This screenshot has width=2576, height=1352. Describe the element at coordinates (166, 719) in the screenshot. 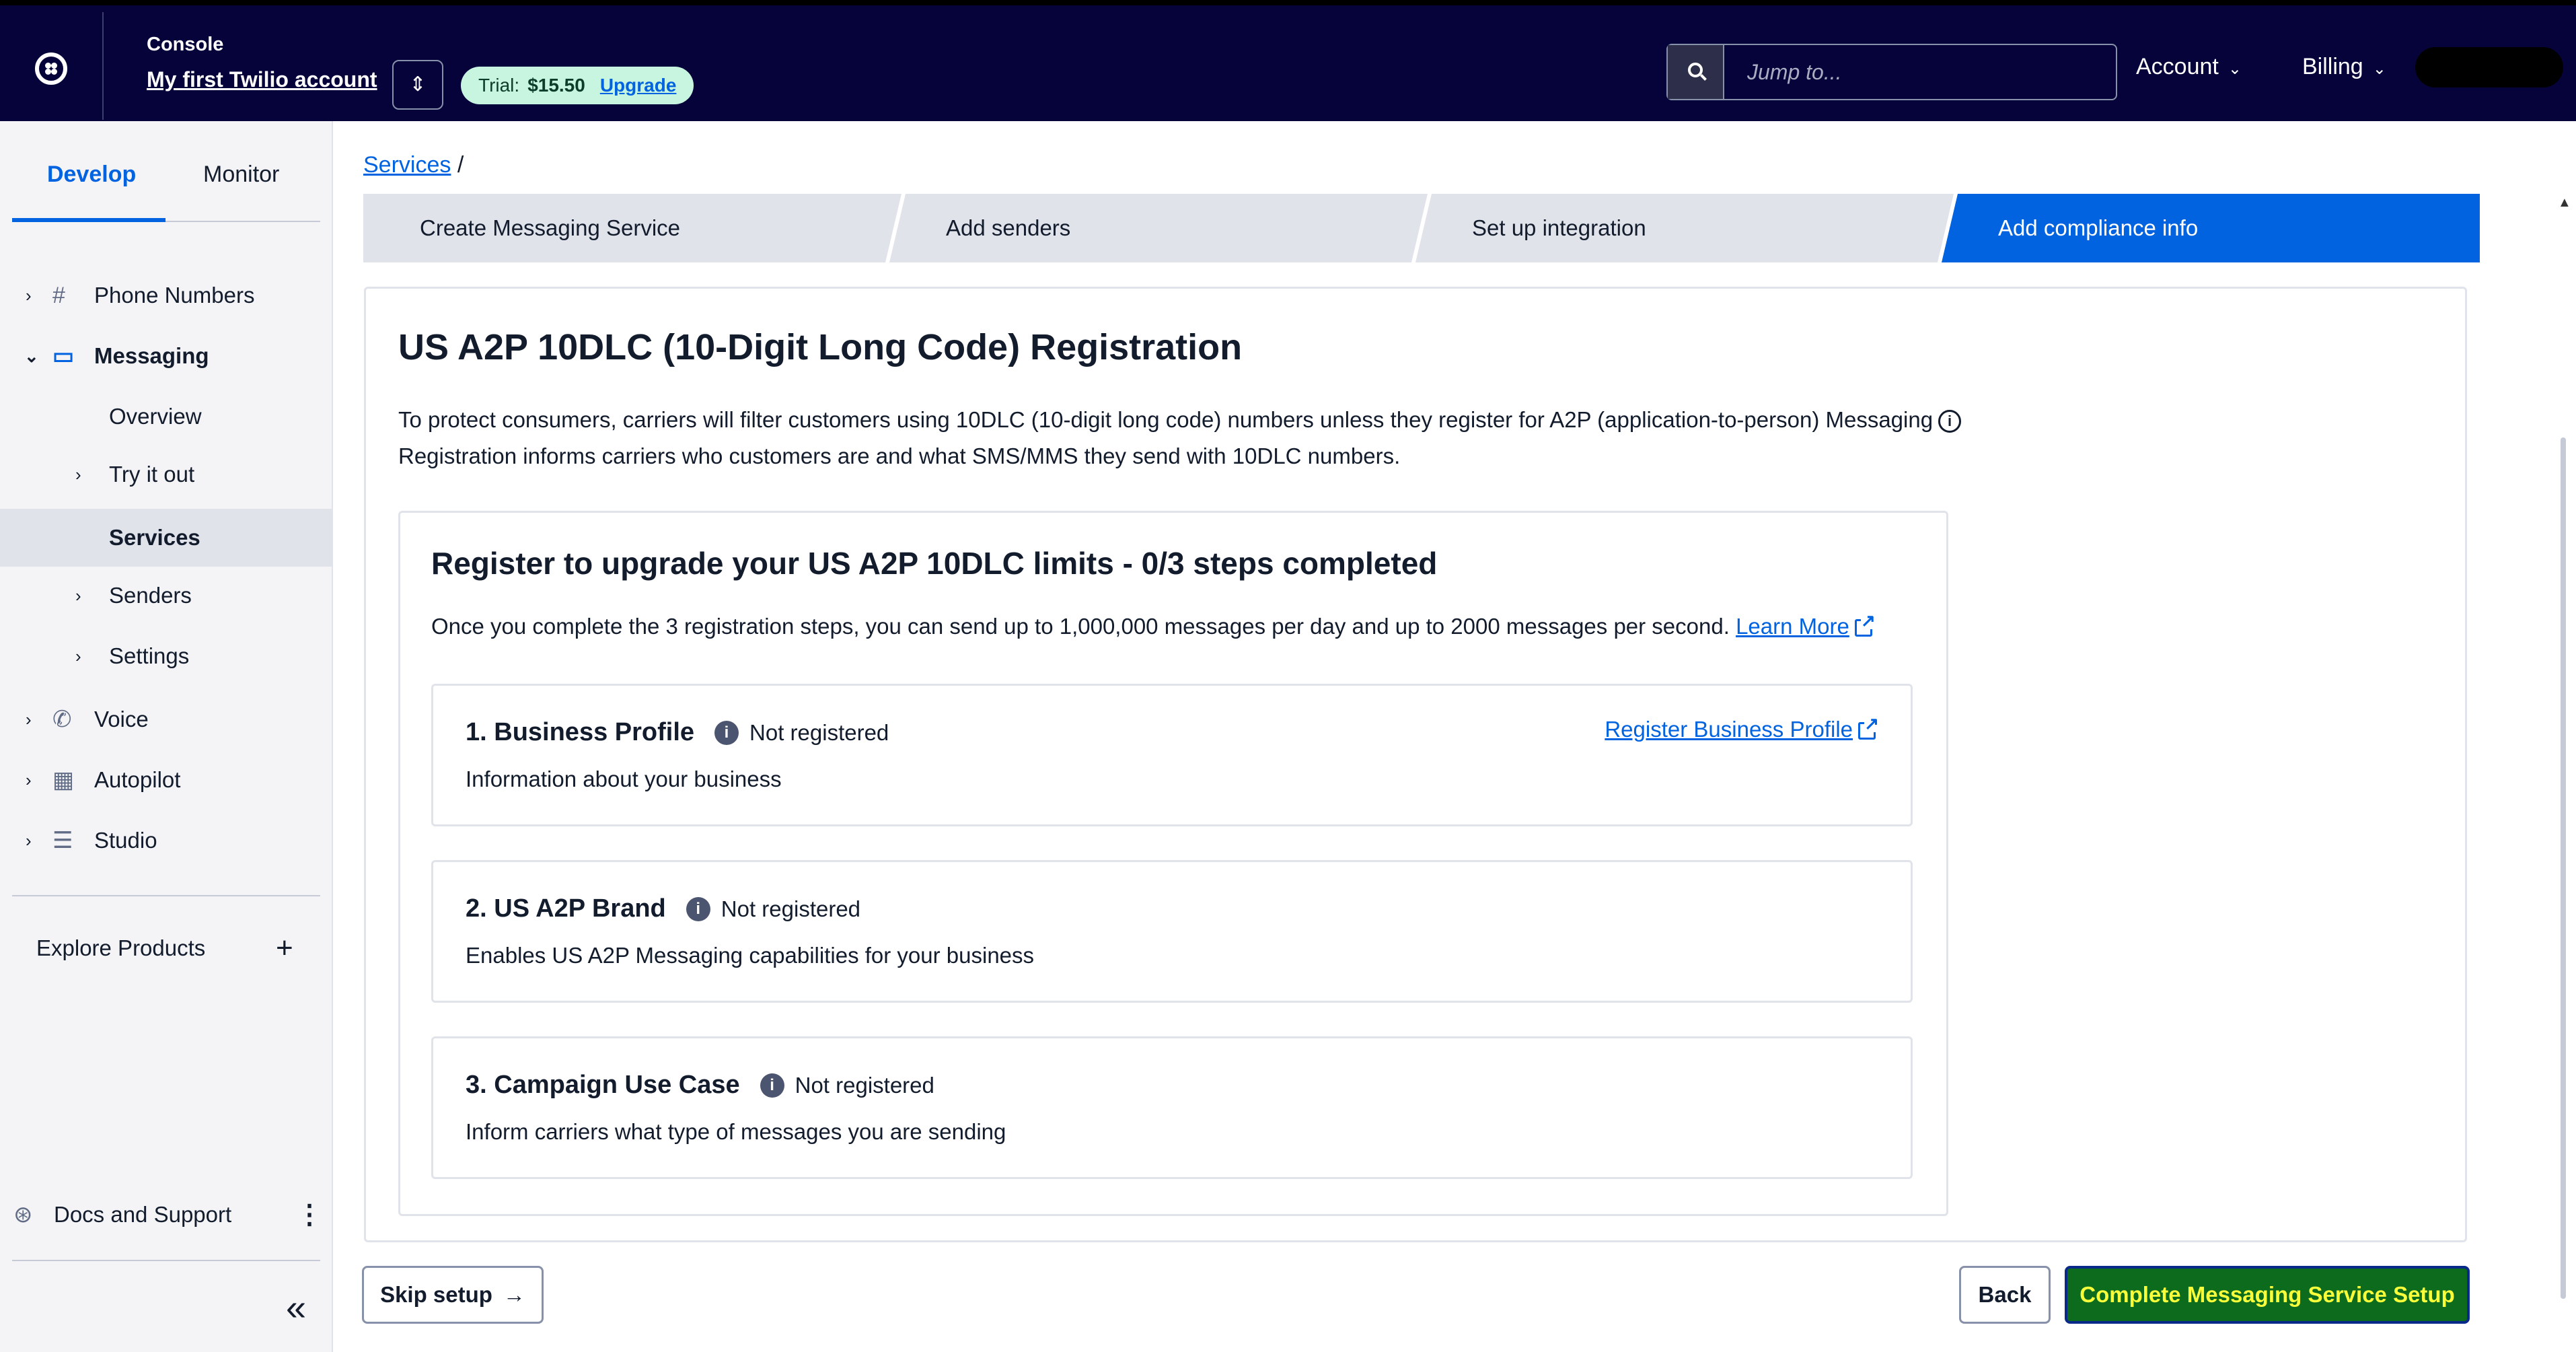

I see `sidebar-item-voice: › ✆ Voice` at that location.